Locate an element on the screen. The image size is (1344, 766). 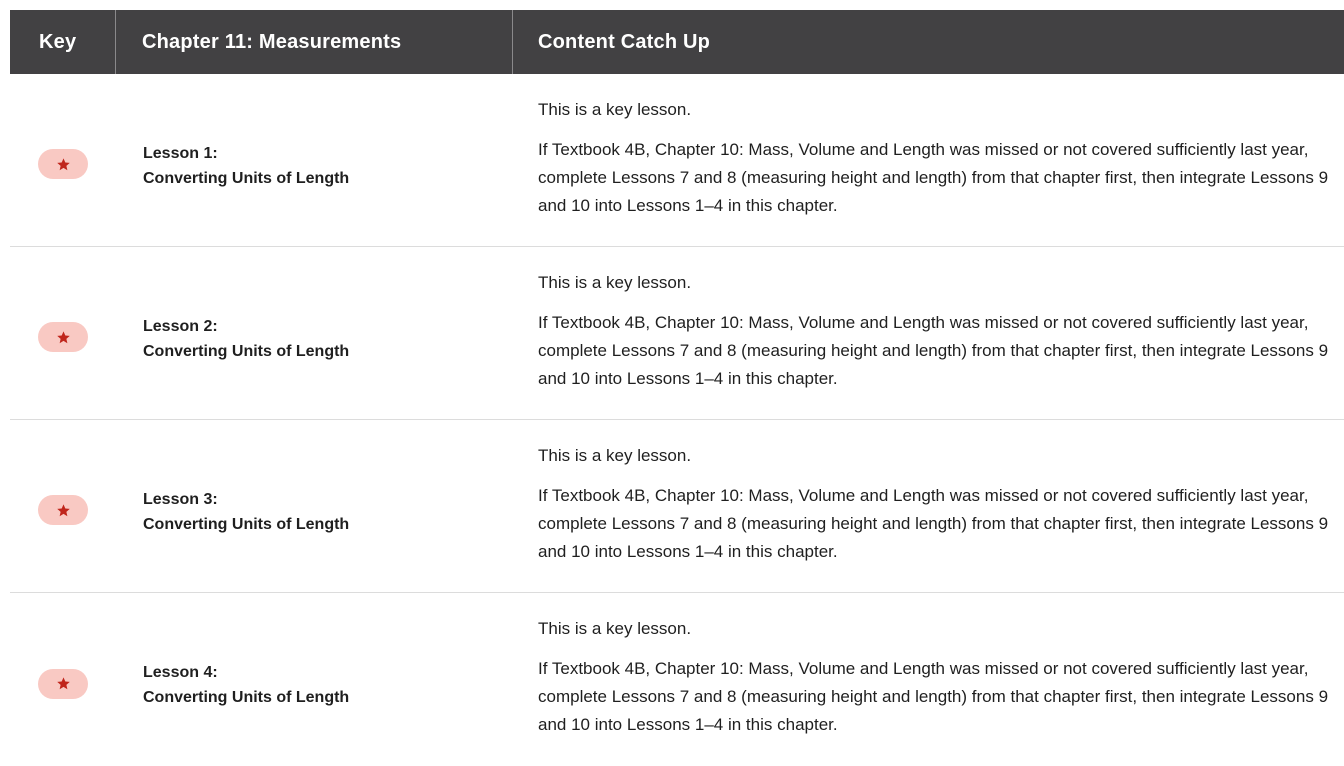
lesson-cell: Lesson 2: Converting Units of Length is located at coordinates (314, 333).